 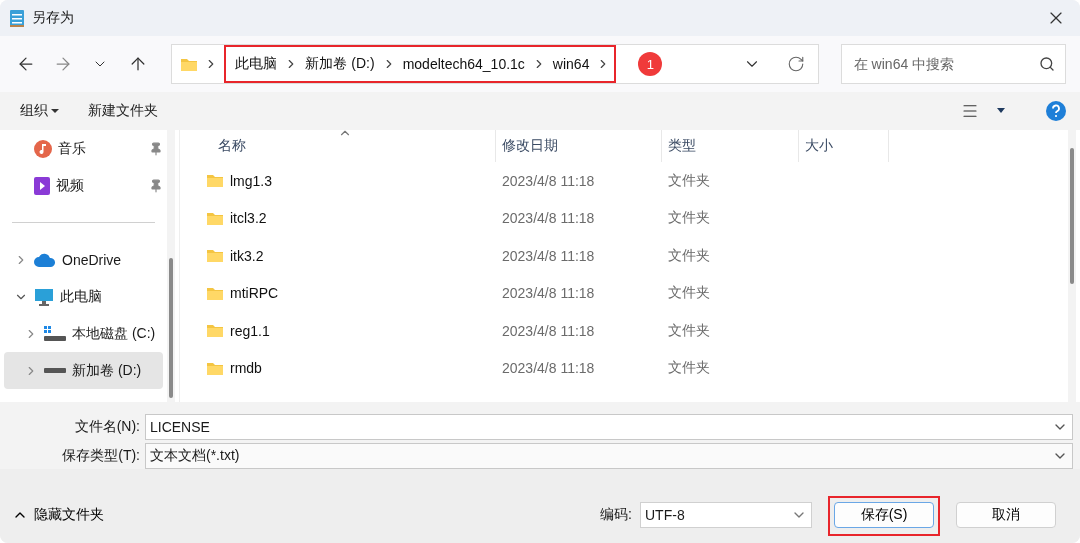 I want to click on encoding-select: UTF-8, so click(x=726, y=515).